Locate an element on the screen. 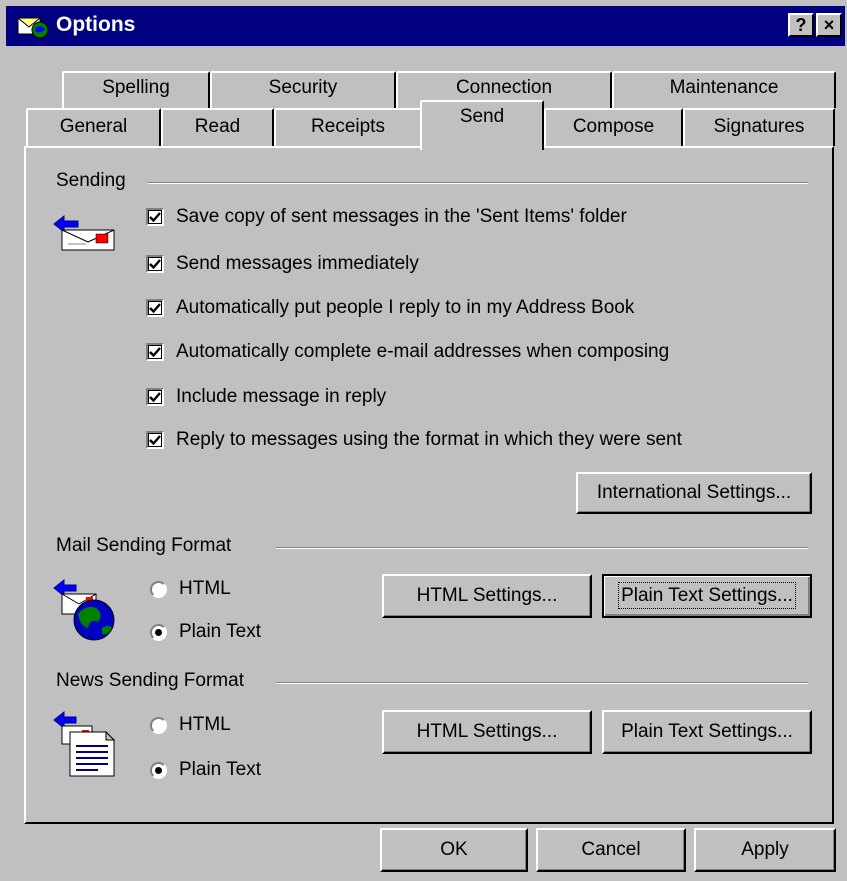 The height and width of the screenshot is (881, 847). tab-read: Read is located at coordinates (217, 127).